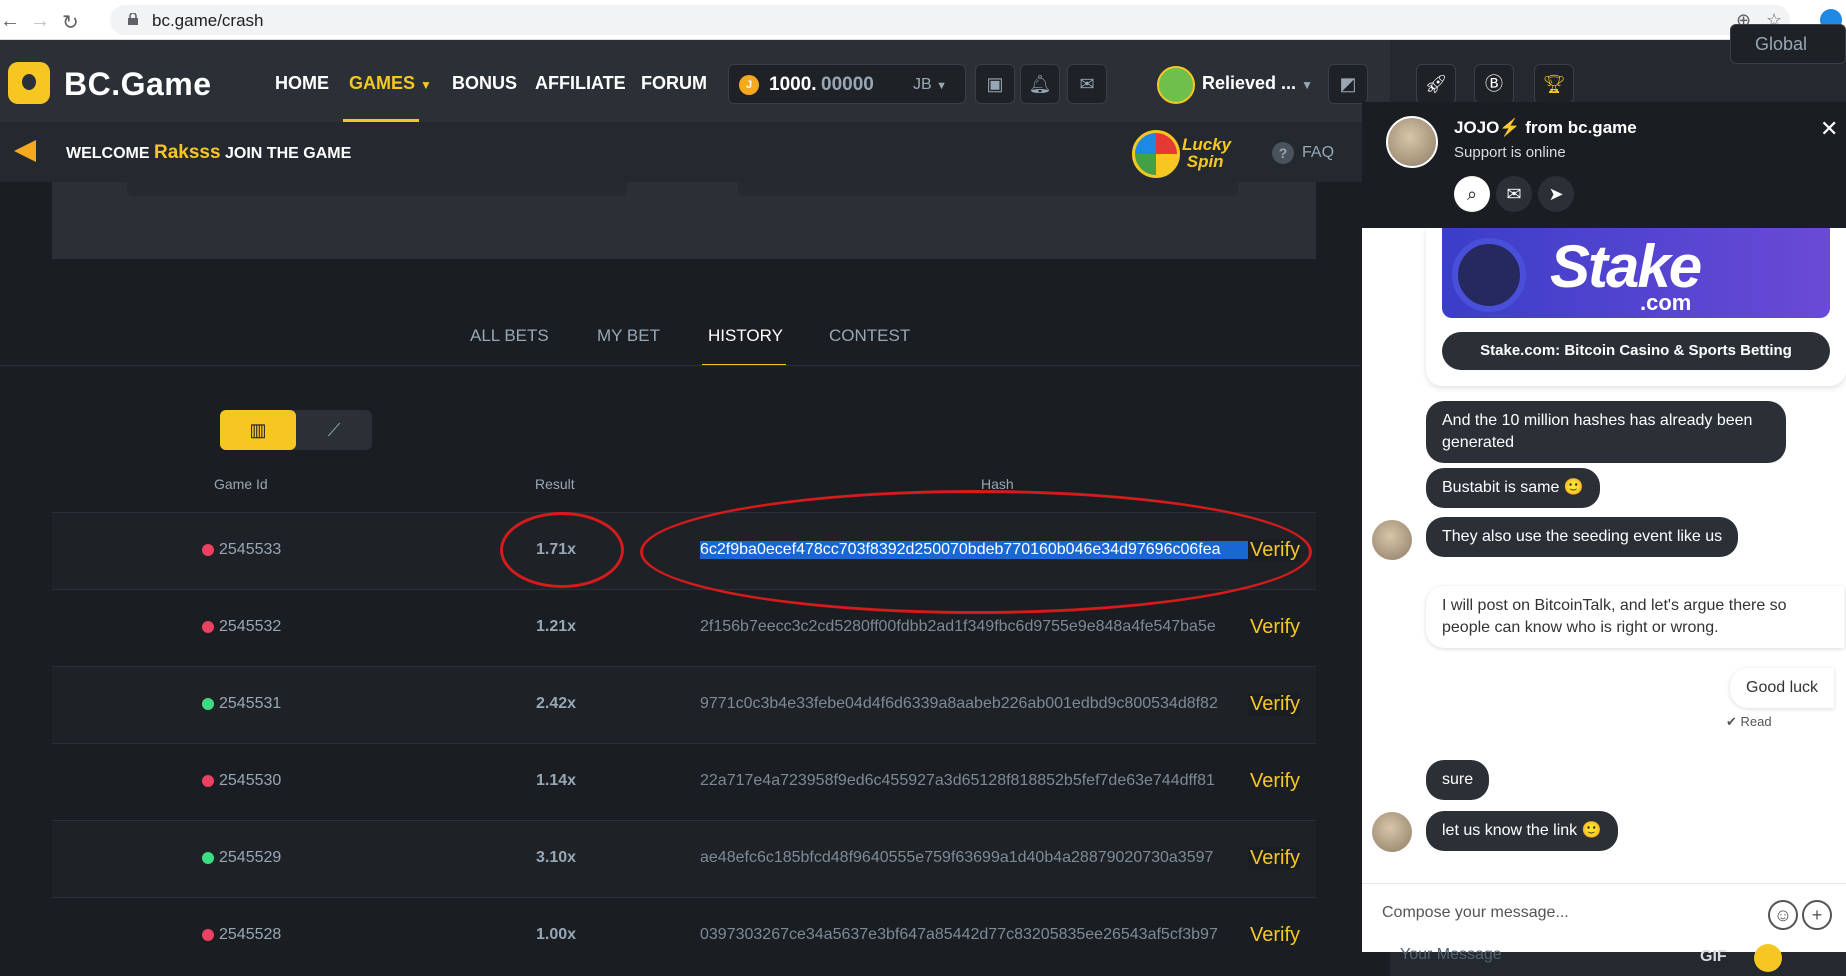 The width and height of the screenshot is (1846, 976). Describe the element at coordinates (1788, 44) in the screenshot. I see `chat-room-select: Global` at that location.